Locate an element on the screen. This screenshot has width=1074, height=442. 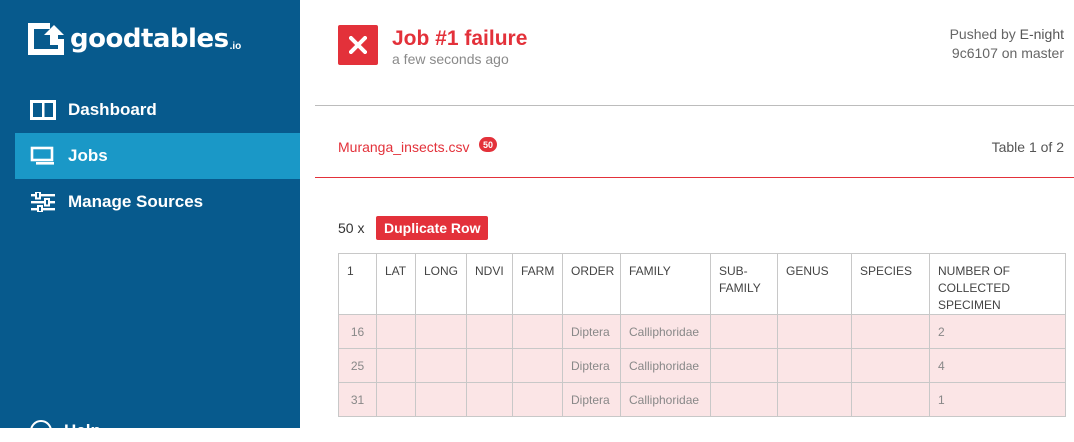
logo-icon is located at coordinates (46, 39).